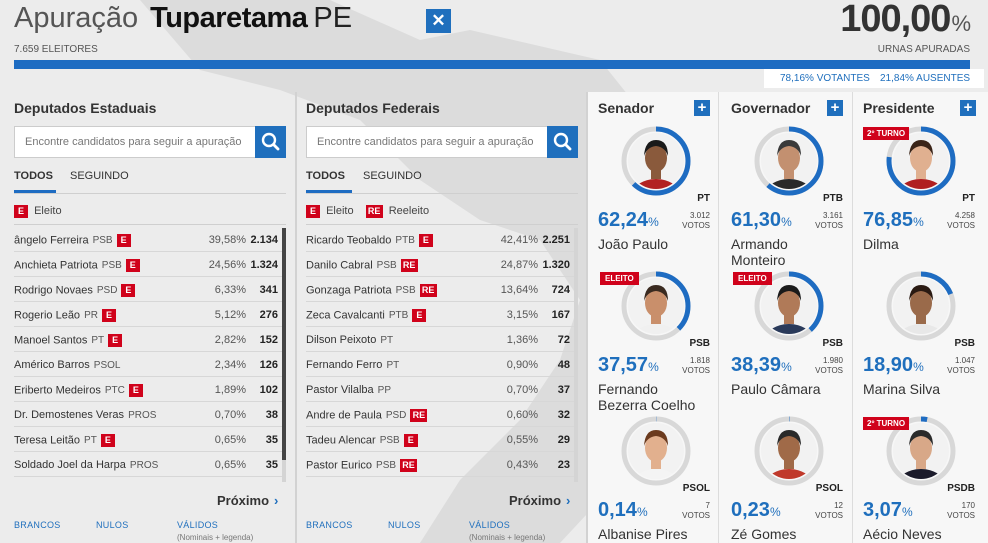 The width and height of the screenshot is (988, 543). What do you see at coordinates (230, 440) in the screenshot?
I see `candidate-percent: 0,65%` at bounding box center [230, 440].